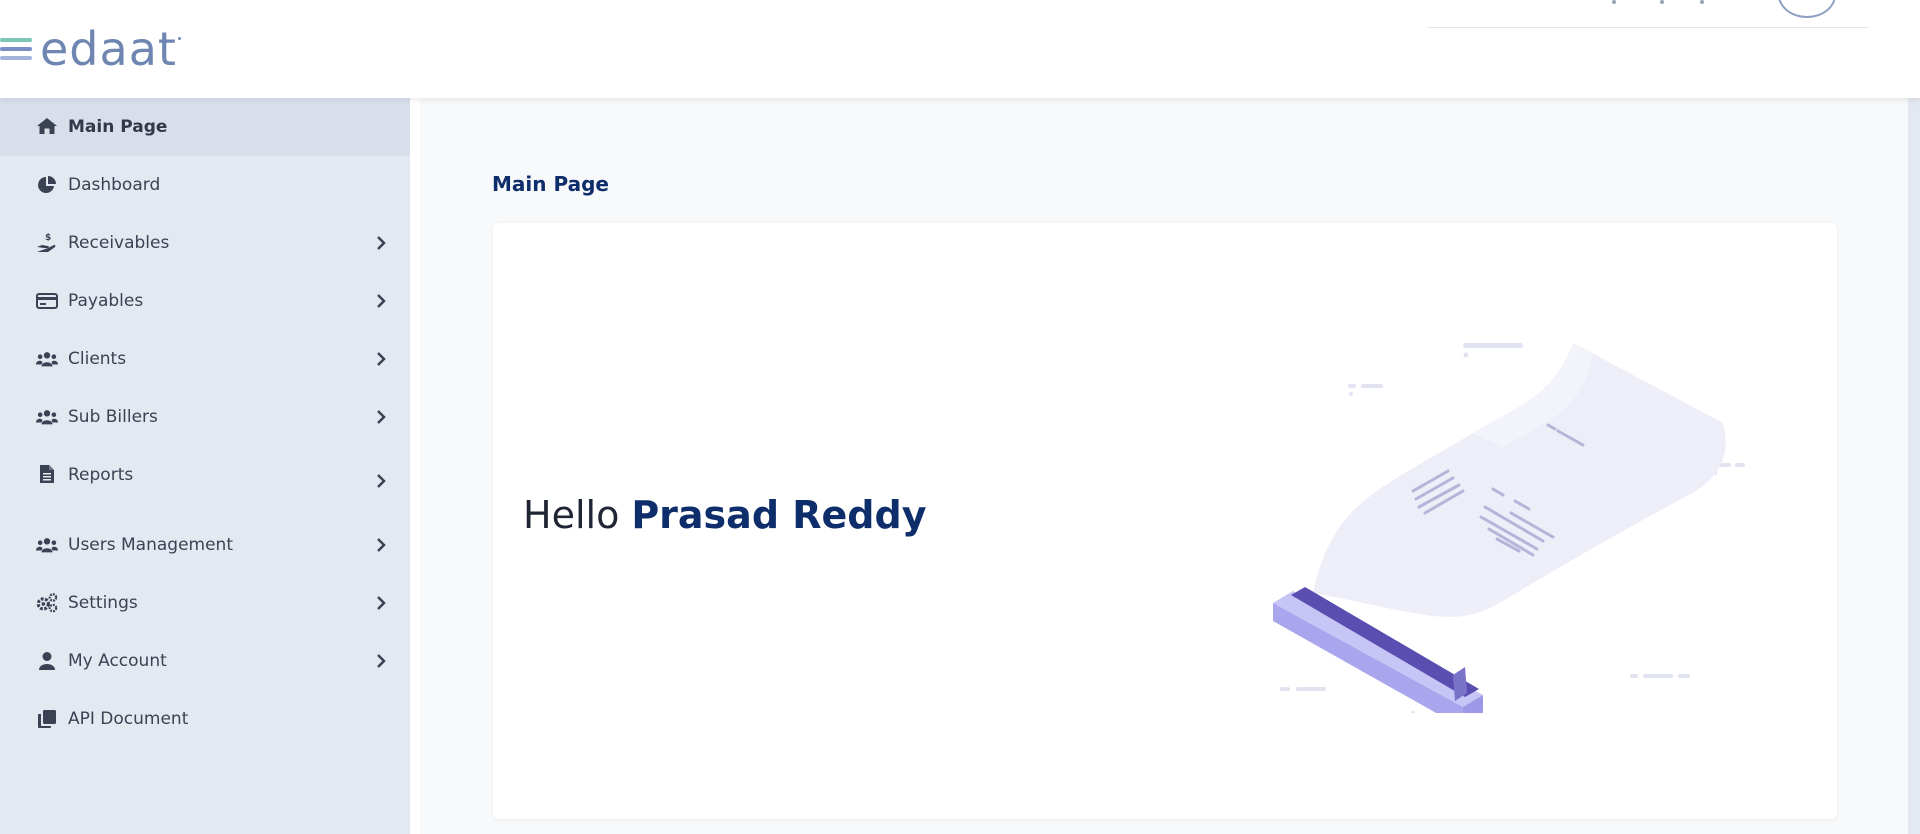  What do you see at coordinates (205, 719) in the screenshot?
I see `sidebar-item-api-document: API Document` at bounding box center [205, 719].